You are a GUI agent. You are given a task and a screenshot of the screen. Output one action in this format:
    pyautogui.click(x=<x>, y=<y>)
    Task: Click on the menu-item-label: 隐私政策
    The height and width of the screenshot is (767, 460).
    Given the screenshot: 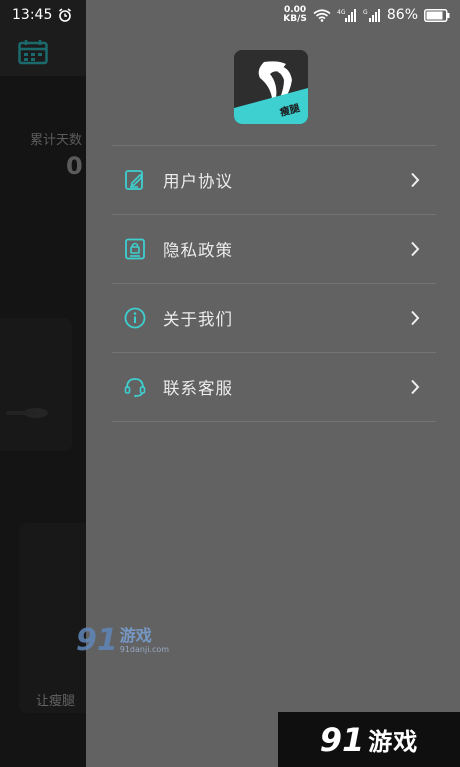 What is the action you would take?
    pyautogui.click(x=198, y=250)
    